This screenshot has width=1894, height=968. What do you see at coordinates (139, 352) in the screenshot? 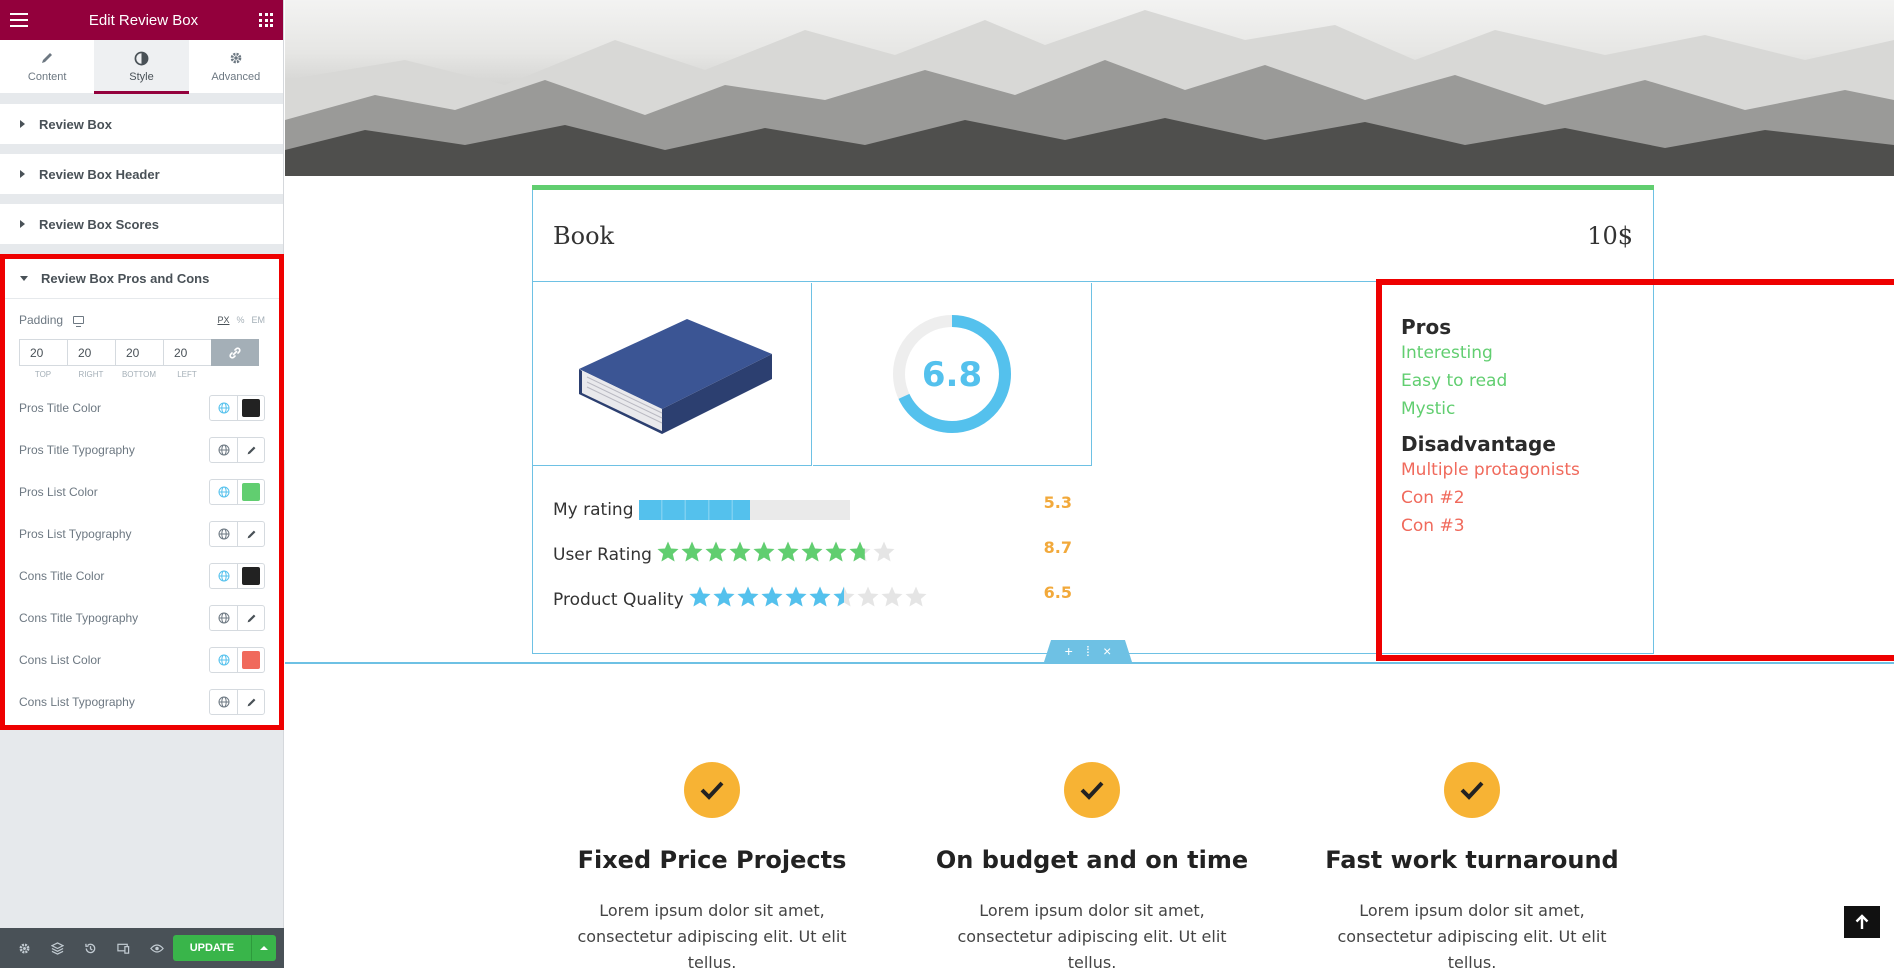
I see `padding-bottom-input: 20` at bounding box center [139, 352].